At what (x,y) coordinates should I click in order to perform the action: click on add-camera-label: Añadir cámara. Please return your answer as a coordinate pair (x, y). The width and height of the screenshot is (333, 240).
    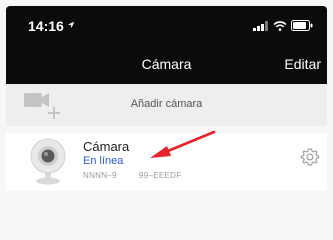
    Looking at the image, I should click on (166, 104).